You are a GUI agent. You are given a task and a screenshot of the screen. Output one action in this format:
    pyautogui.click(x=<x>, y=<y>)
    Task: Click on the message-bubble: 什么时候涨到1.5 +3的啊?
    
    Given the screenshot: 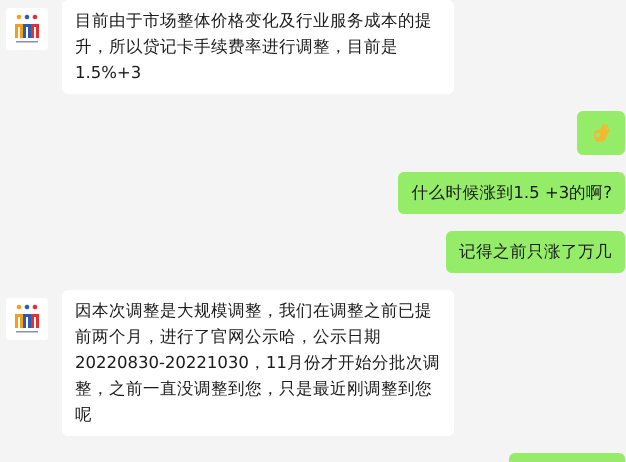 What is the action you would take?
    pyautogui.click(x=511, y=193)
    